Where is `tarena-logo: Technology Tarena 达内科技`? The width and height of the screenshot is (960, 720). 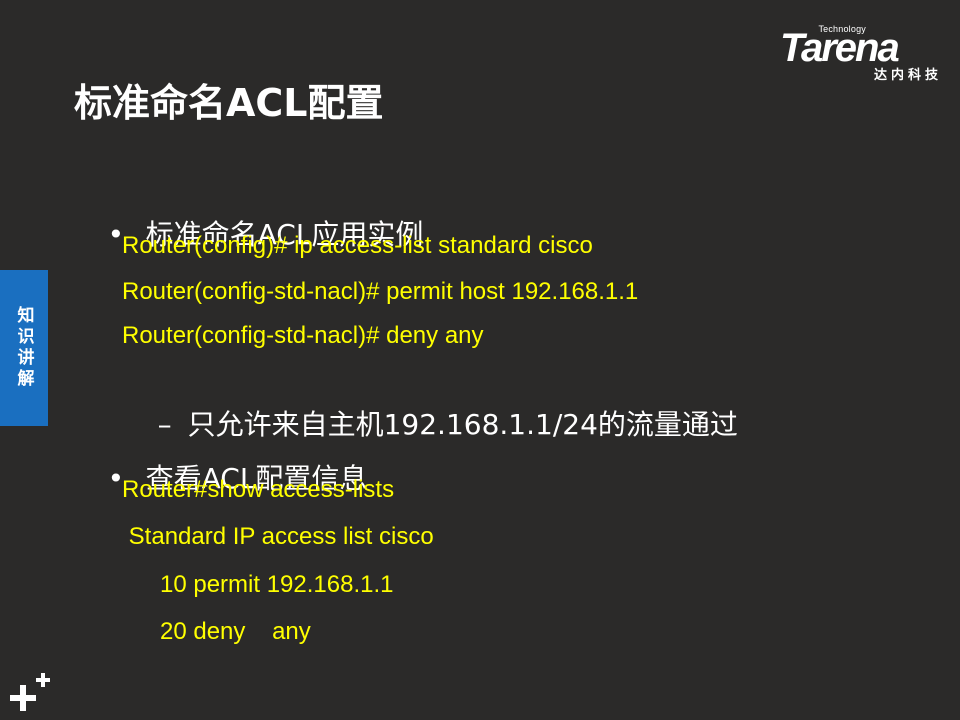 tarena-logo: Technology Tarena 达内科技 is located at coordinates (862, 54).